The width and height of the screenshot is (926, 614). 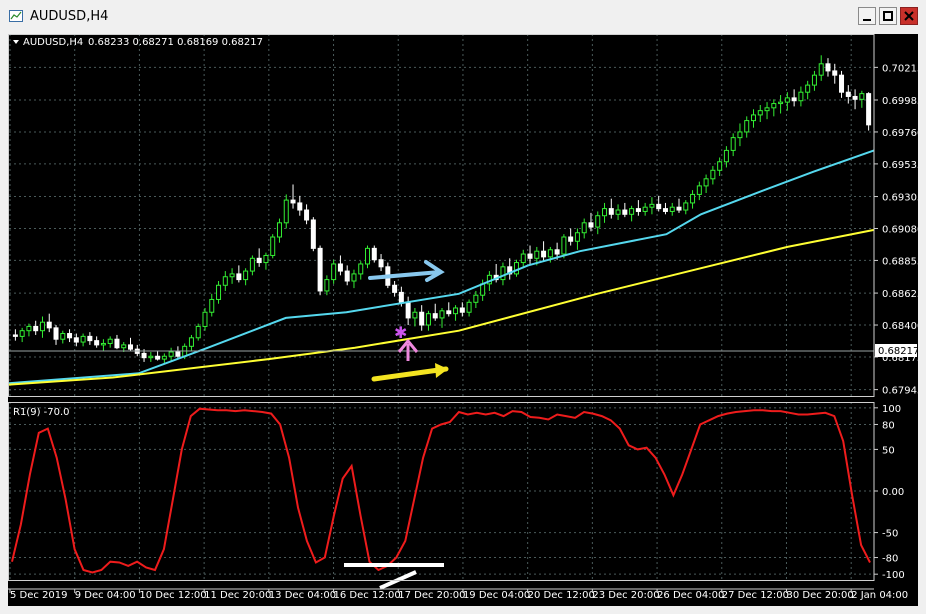 I want to click on close-icon, so click(x=909, y=16).